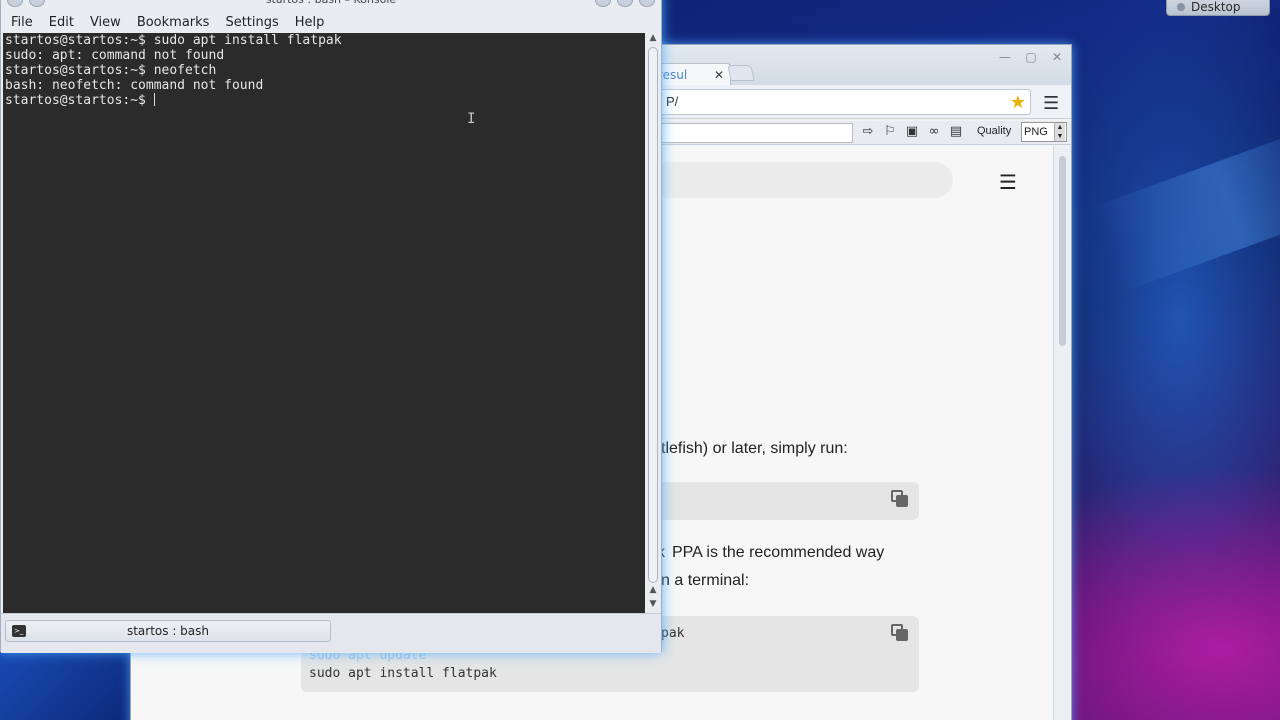 The width and height of the screenshot is (1280, 720). What do you see at coordinates (934, 132) in the screenshot?
I see `binoculars-icon: ∞` at bounding box center [934, 132].